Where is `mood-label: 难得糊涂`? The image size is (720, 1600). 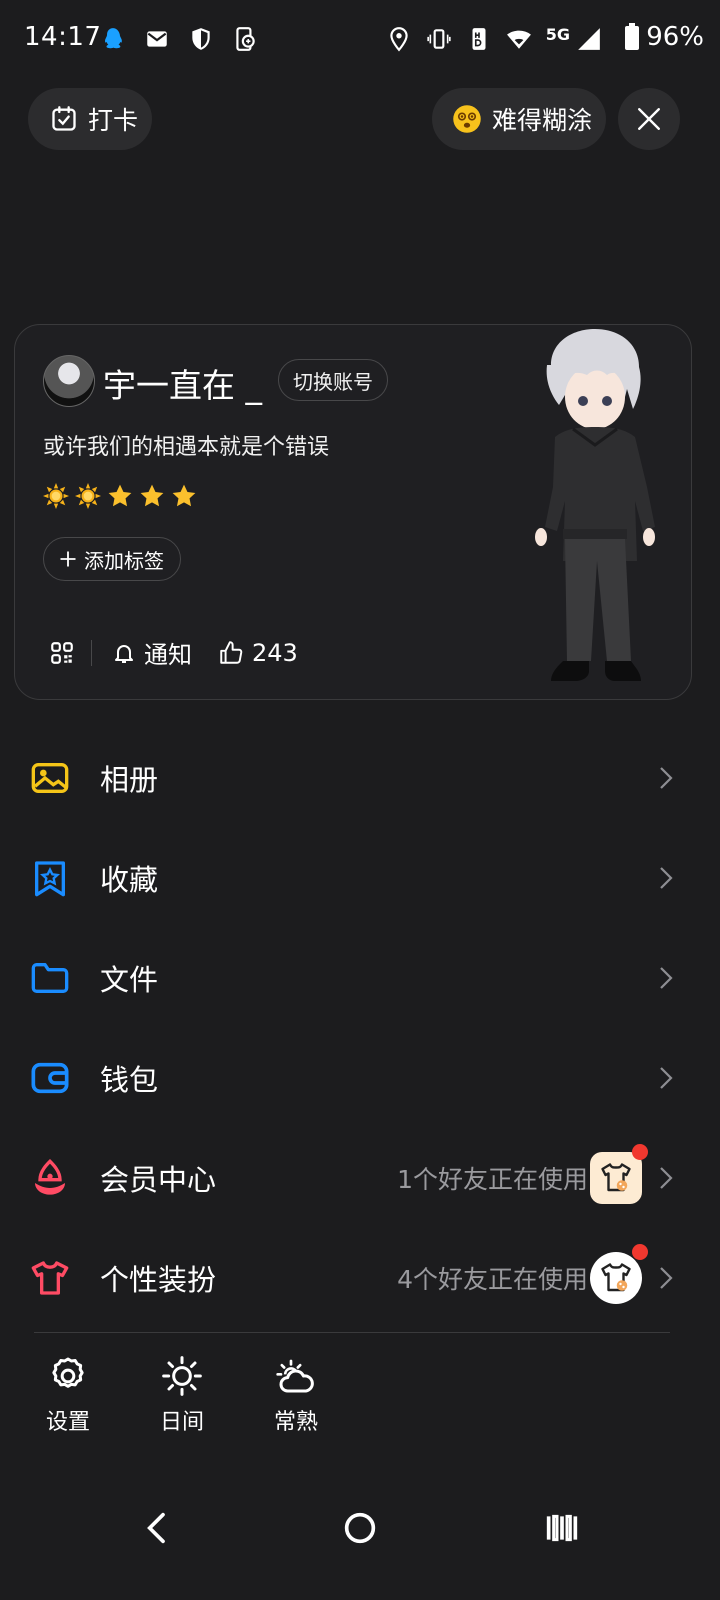 mood-label: 难得糊涂 is located at coordinates (542, 120).